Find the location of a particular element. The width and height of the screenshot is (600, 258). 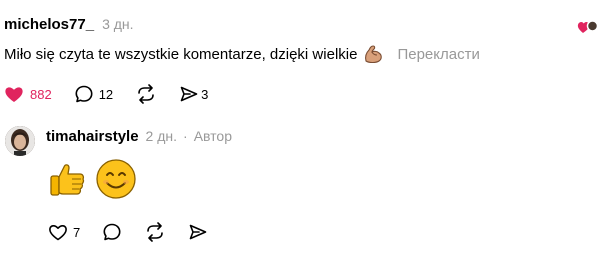

flexed-biceps-icon is located at coordinates (374, 54).